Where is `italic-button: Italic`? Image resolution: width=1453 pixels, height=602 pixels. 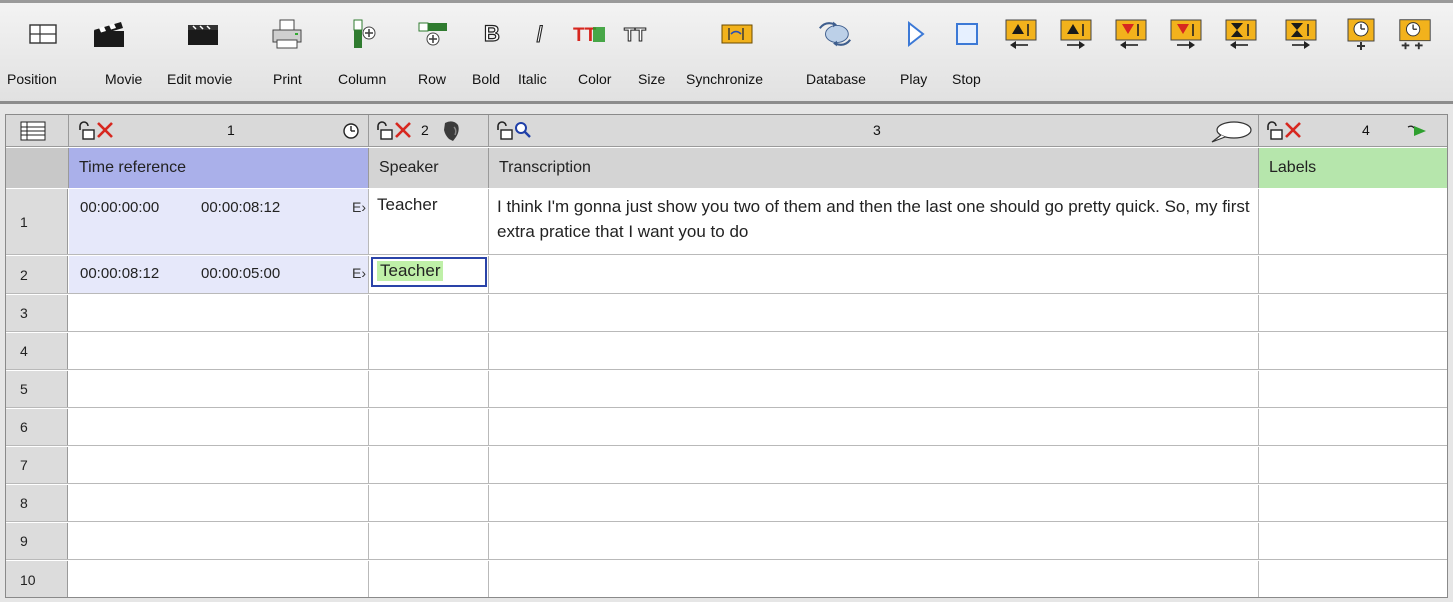 italic-button: Italic is located at coordinates (532, 79).